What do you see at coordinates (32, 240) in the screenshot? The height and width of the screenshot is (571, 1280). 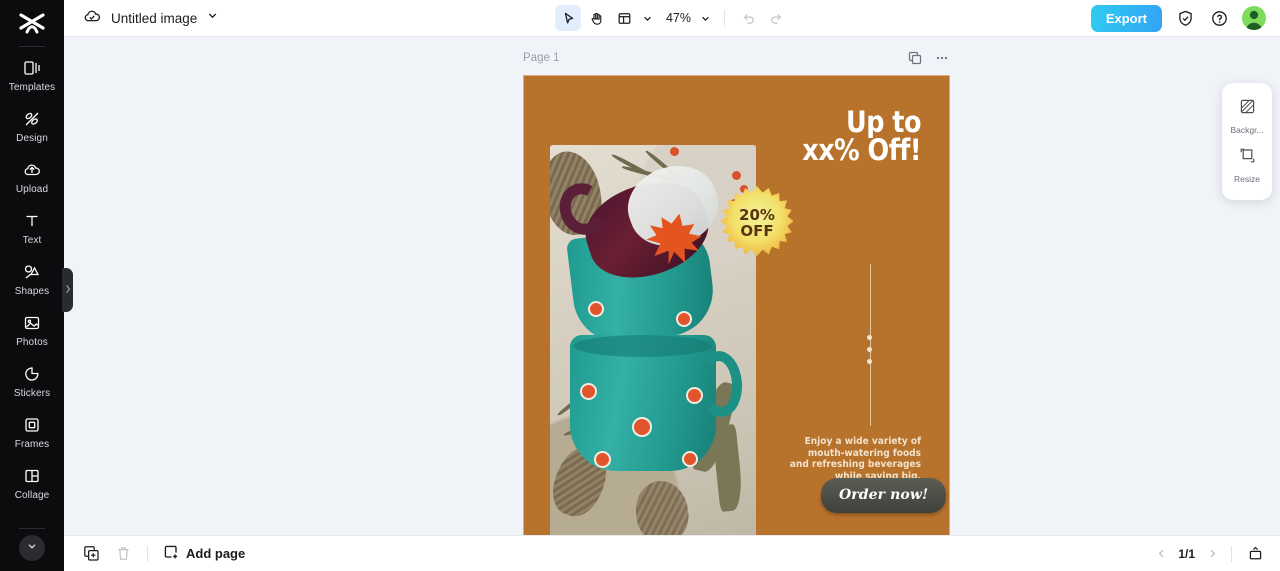 I see `sidebar-item-label: Text` at bounding box center [32, 240].